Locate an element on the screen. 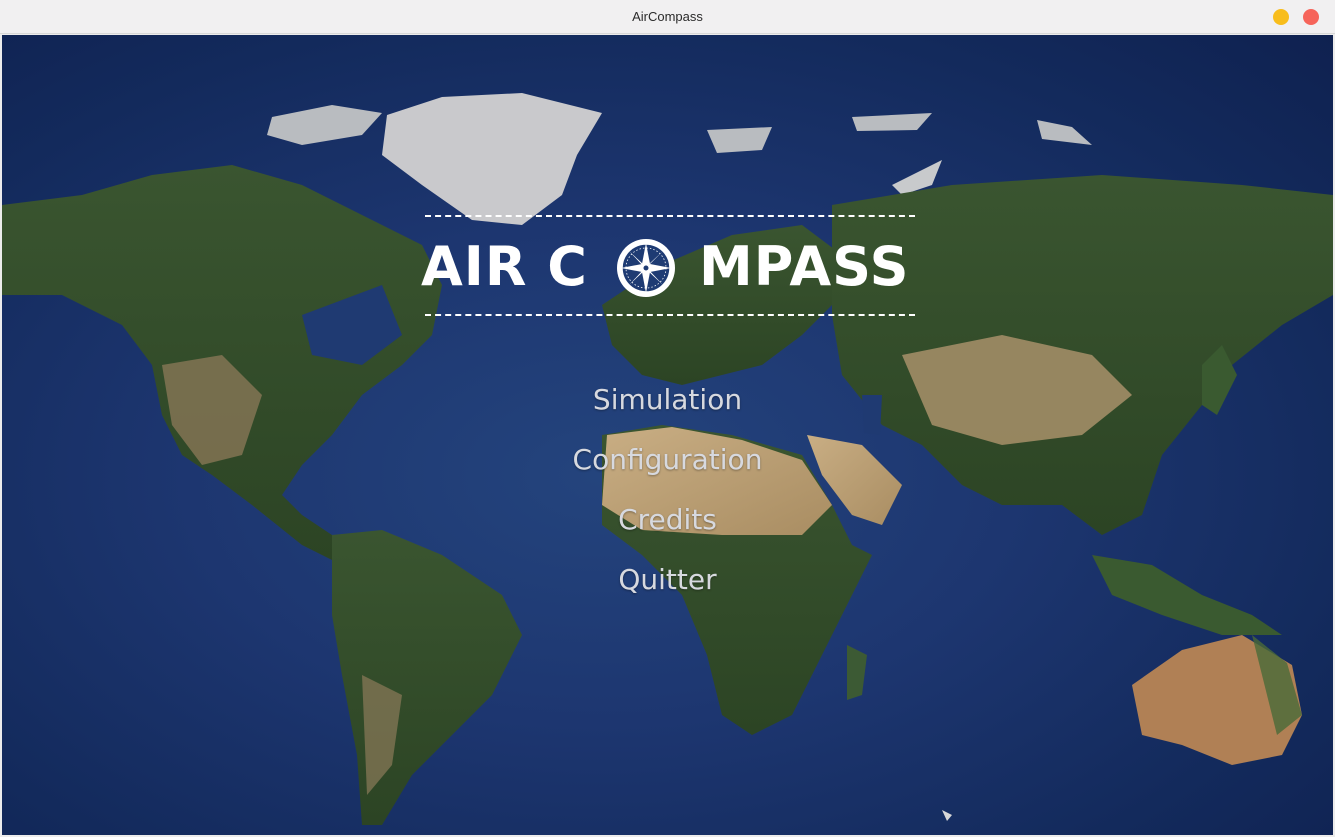 The width and height of the screenshot is (1335, 837). logo-dashed-line-top is located at coordinates (670, 216).